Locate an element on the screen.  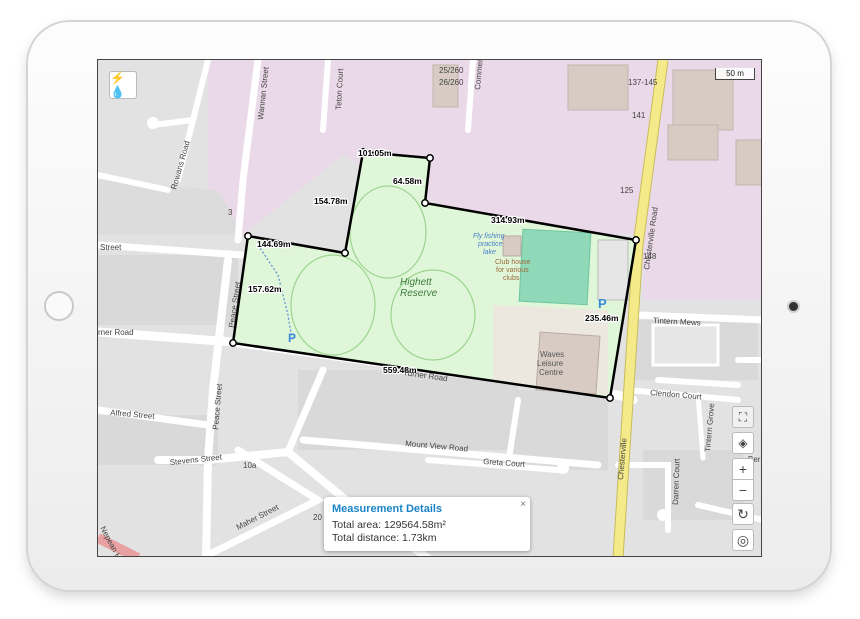
street-label: Darren Court is located at coordinates (676, 481).